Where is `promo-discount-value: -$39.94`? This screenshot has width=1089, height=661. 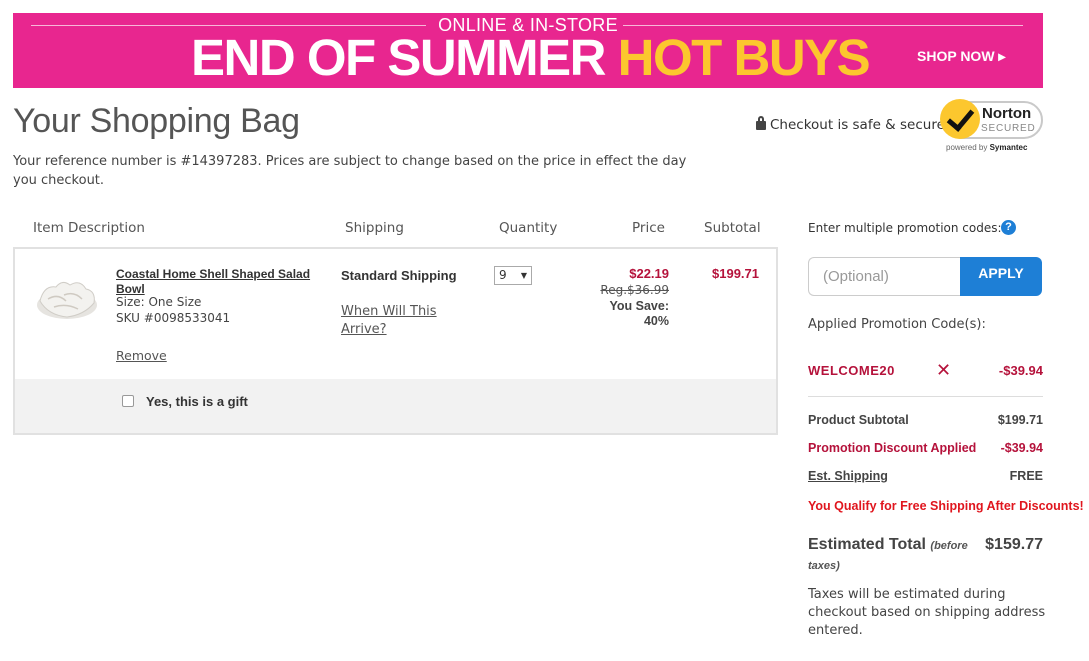 promo-discount-value: -$39.94 is located at coordinates (1021, 448).